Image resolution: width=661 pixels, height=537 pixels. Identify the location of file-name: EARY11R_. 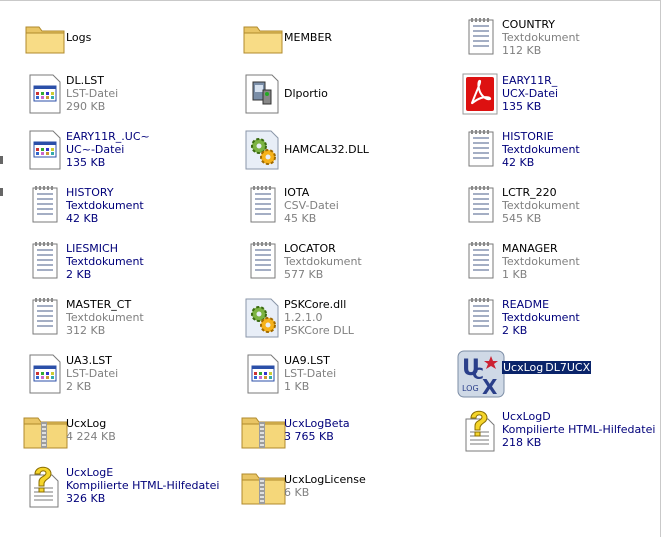
(530, 80).